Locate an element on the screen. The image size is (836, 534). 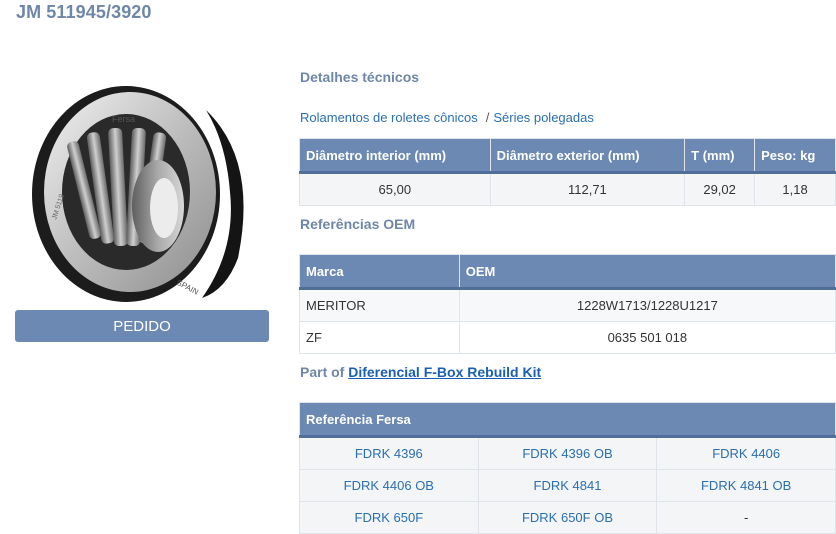
breadcrumb-item-inch-series: Séries polegadas is located at coordinates (543, 117).